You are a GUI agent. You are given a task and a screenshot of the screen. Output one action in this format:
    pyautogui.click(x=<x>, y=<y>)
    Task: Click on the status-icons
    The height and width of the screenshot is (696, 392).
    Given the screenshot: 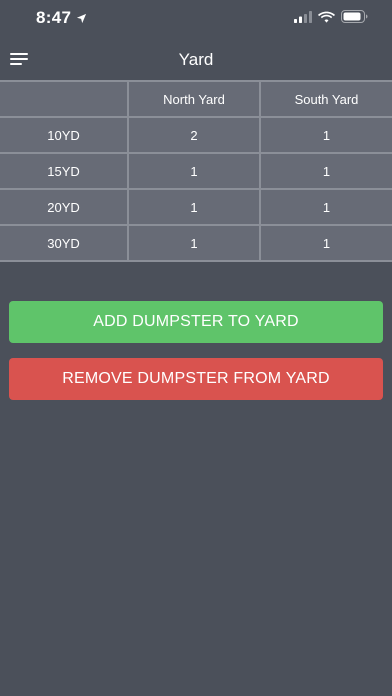 What is the action you would take?
    pyautogui.click(x=331, y=16)
    